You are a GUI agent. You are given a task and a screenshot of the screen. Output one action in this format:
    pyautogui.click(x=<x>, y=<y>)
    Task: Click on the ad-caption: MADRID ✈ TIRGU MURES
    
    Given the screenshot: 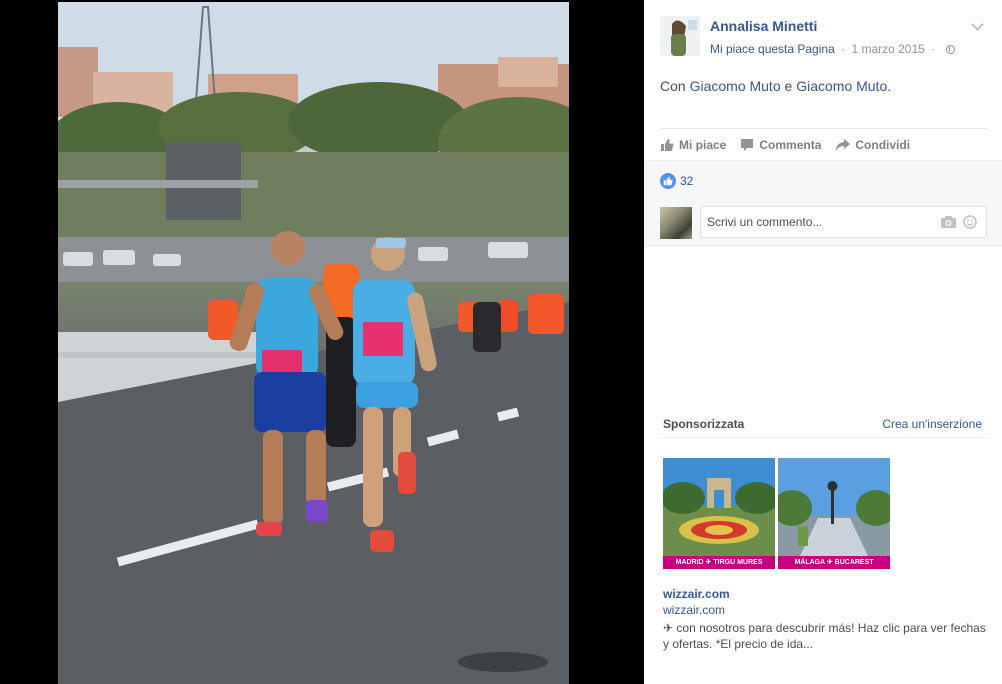 What is the action you would take?
    pyautogui.click(x=719, y=562)
    